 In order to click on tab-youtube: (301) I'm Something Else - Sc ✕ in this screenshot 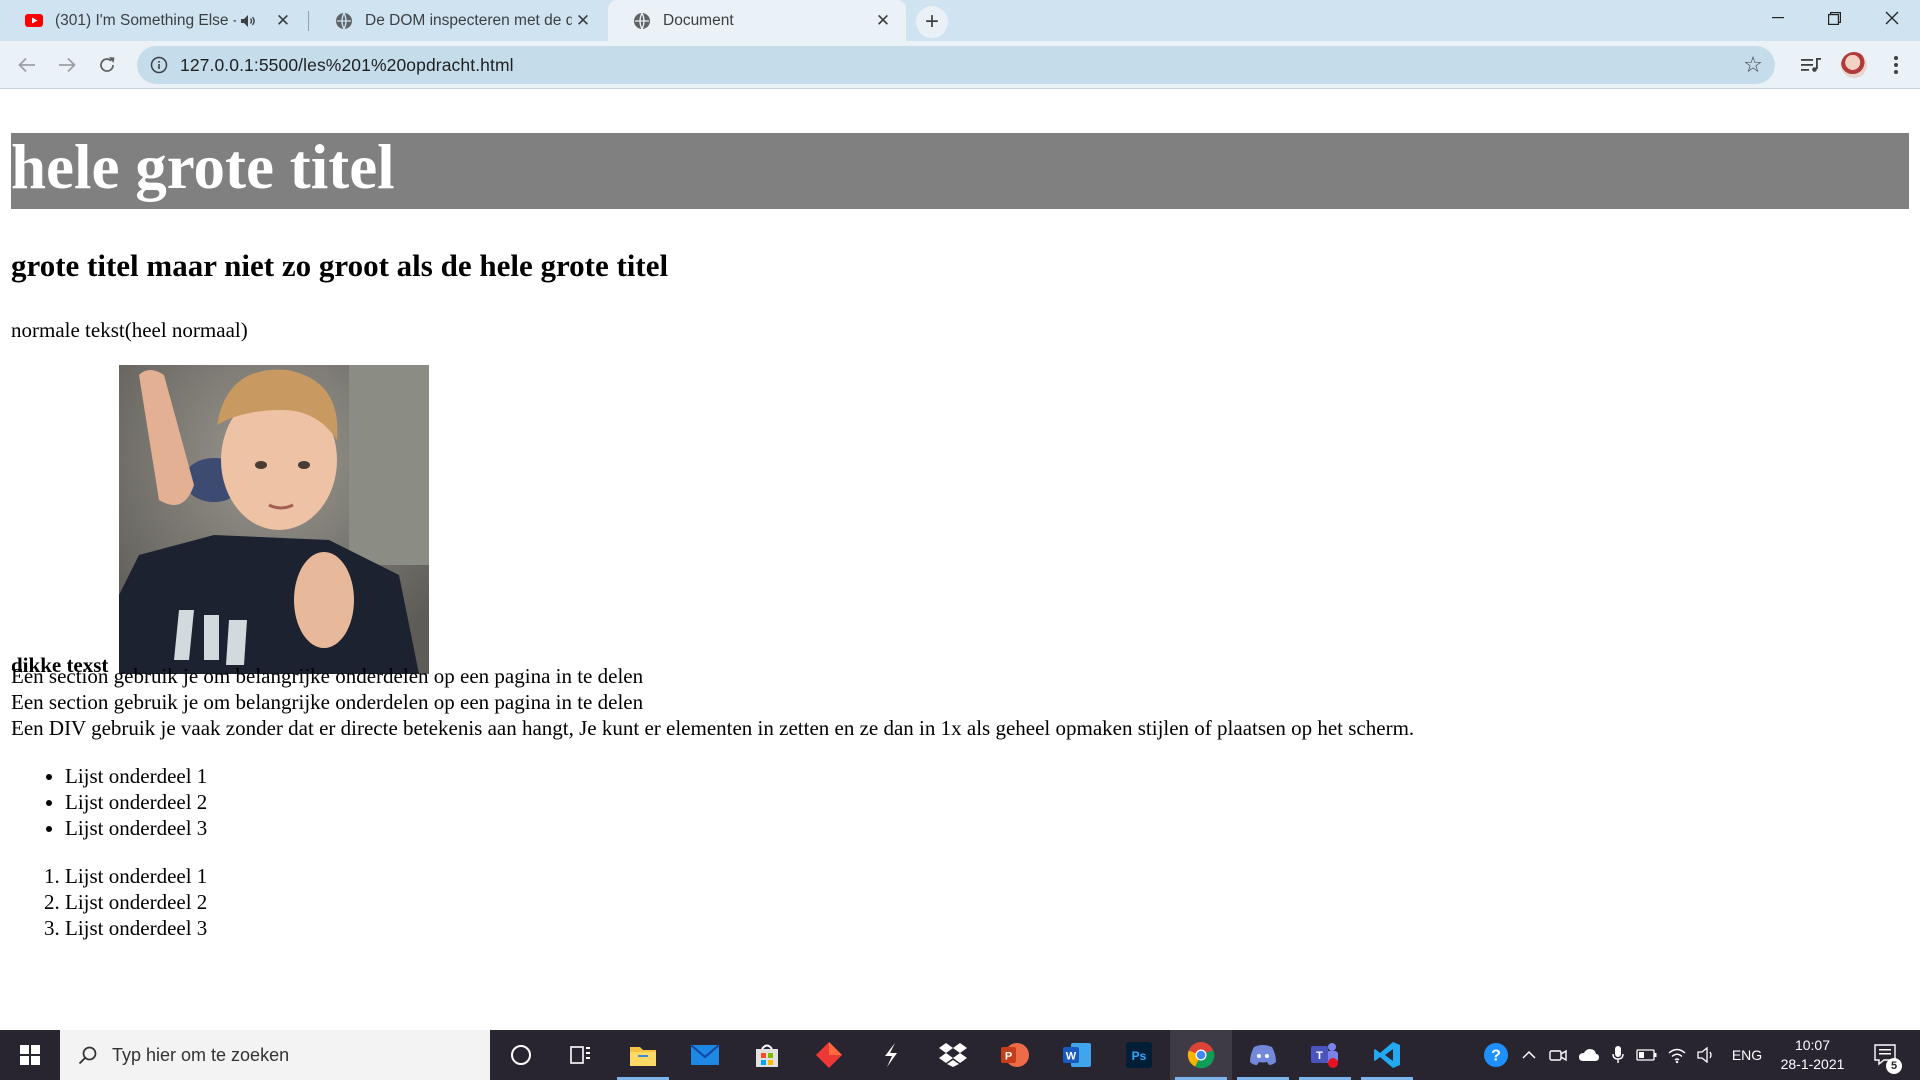, I will do `click(153, 20)`.